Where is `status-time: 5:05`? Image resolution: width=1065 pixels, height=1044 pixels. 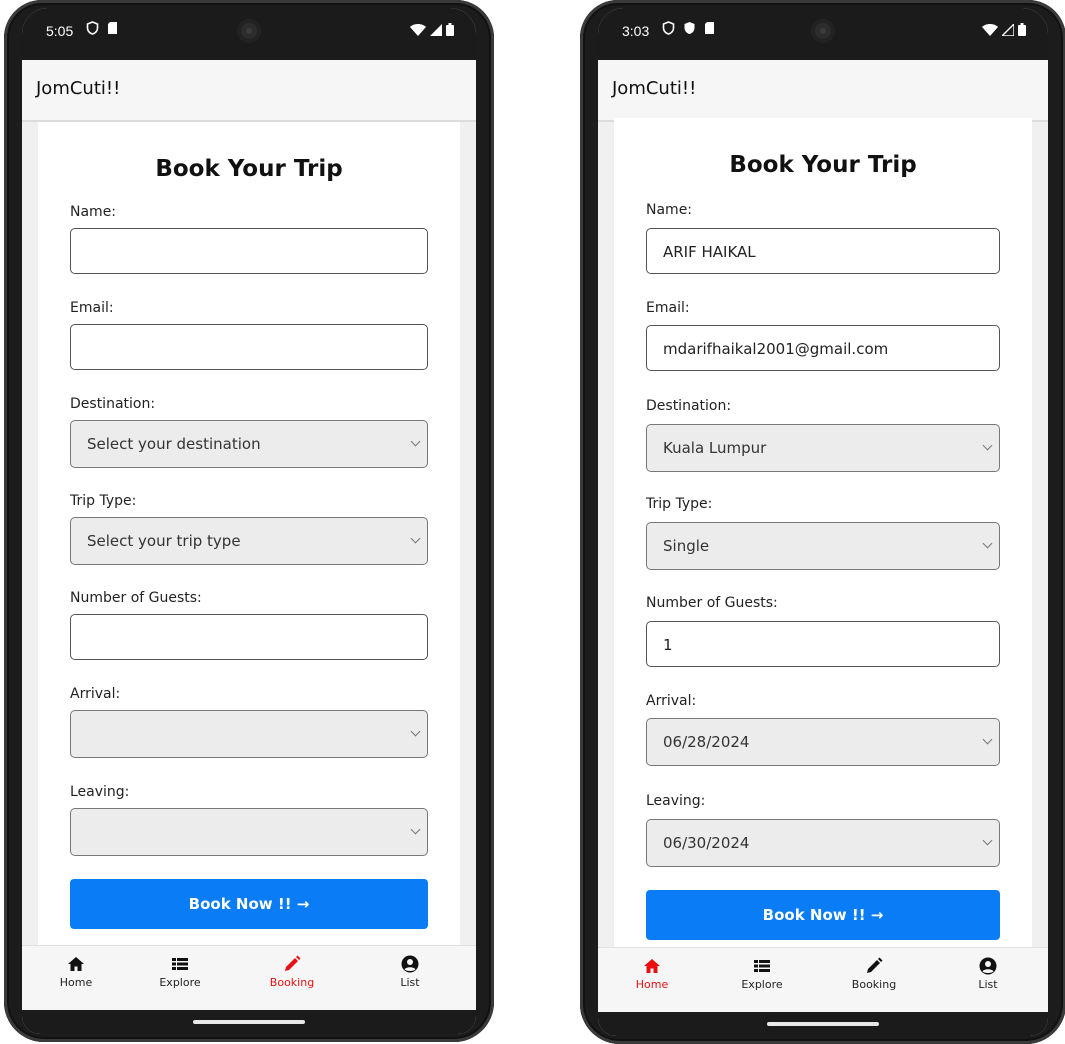
status-time: 5:05 is located at coordinates (60, 31).